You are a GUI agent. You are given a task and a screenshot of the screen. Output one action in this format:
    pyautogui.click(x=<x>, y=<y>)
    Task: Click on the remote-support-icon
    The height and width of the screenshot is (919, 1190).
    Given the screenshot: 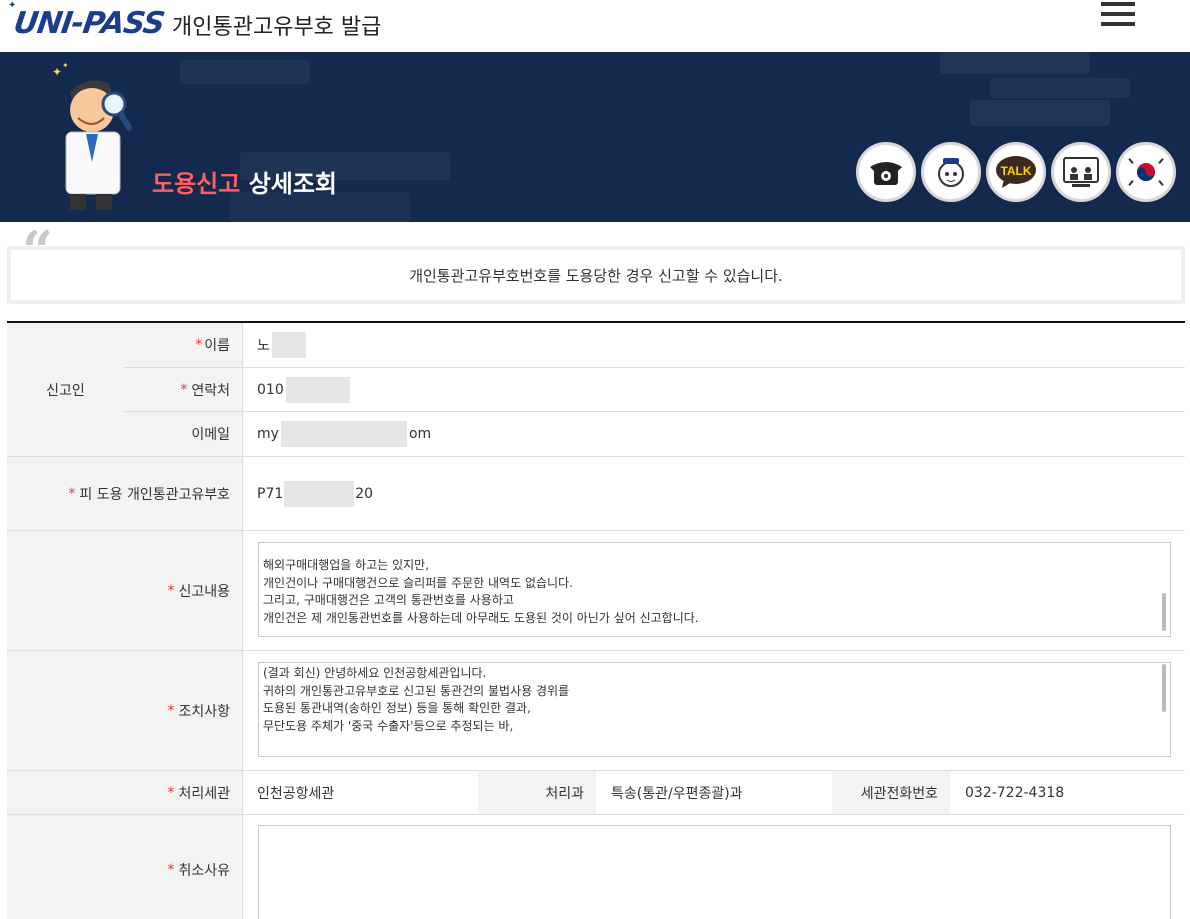 What is the action you would take?
    pyautogui.click(x=1081, y=172)
    